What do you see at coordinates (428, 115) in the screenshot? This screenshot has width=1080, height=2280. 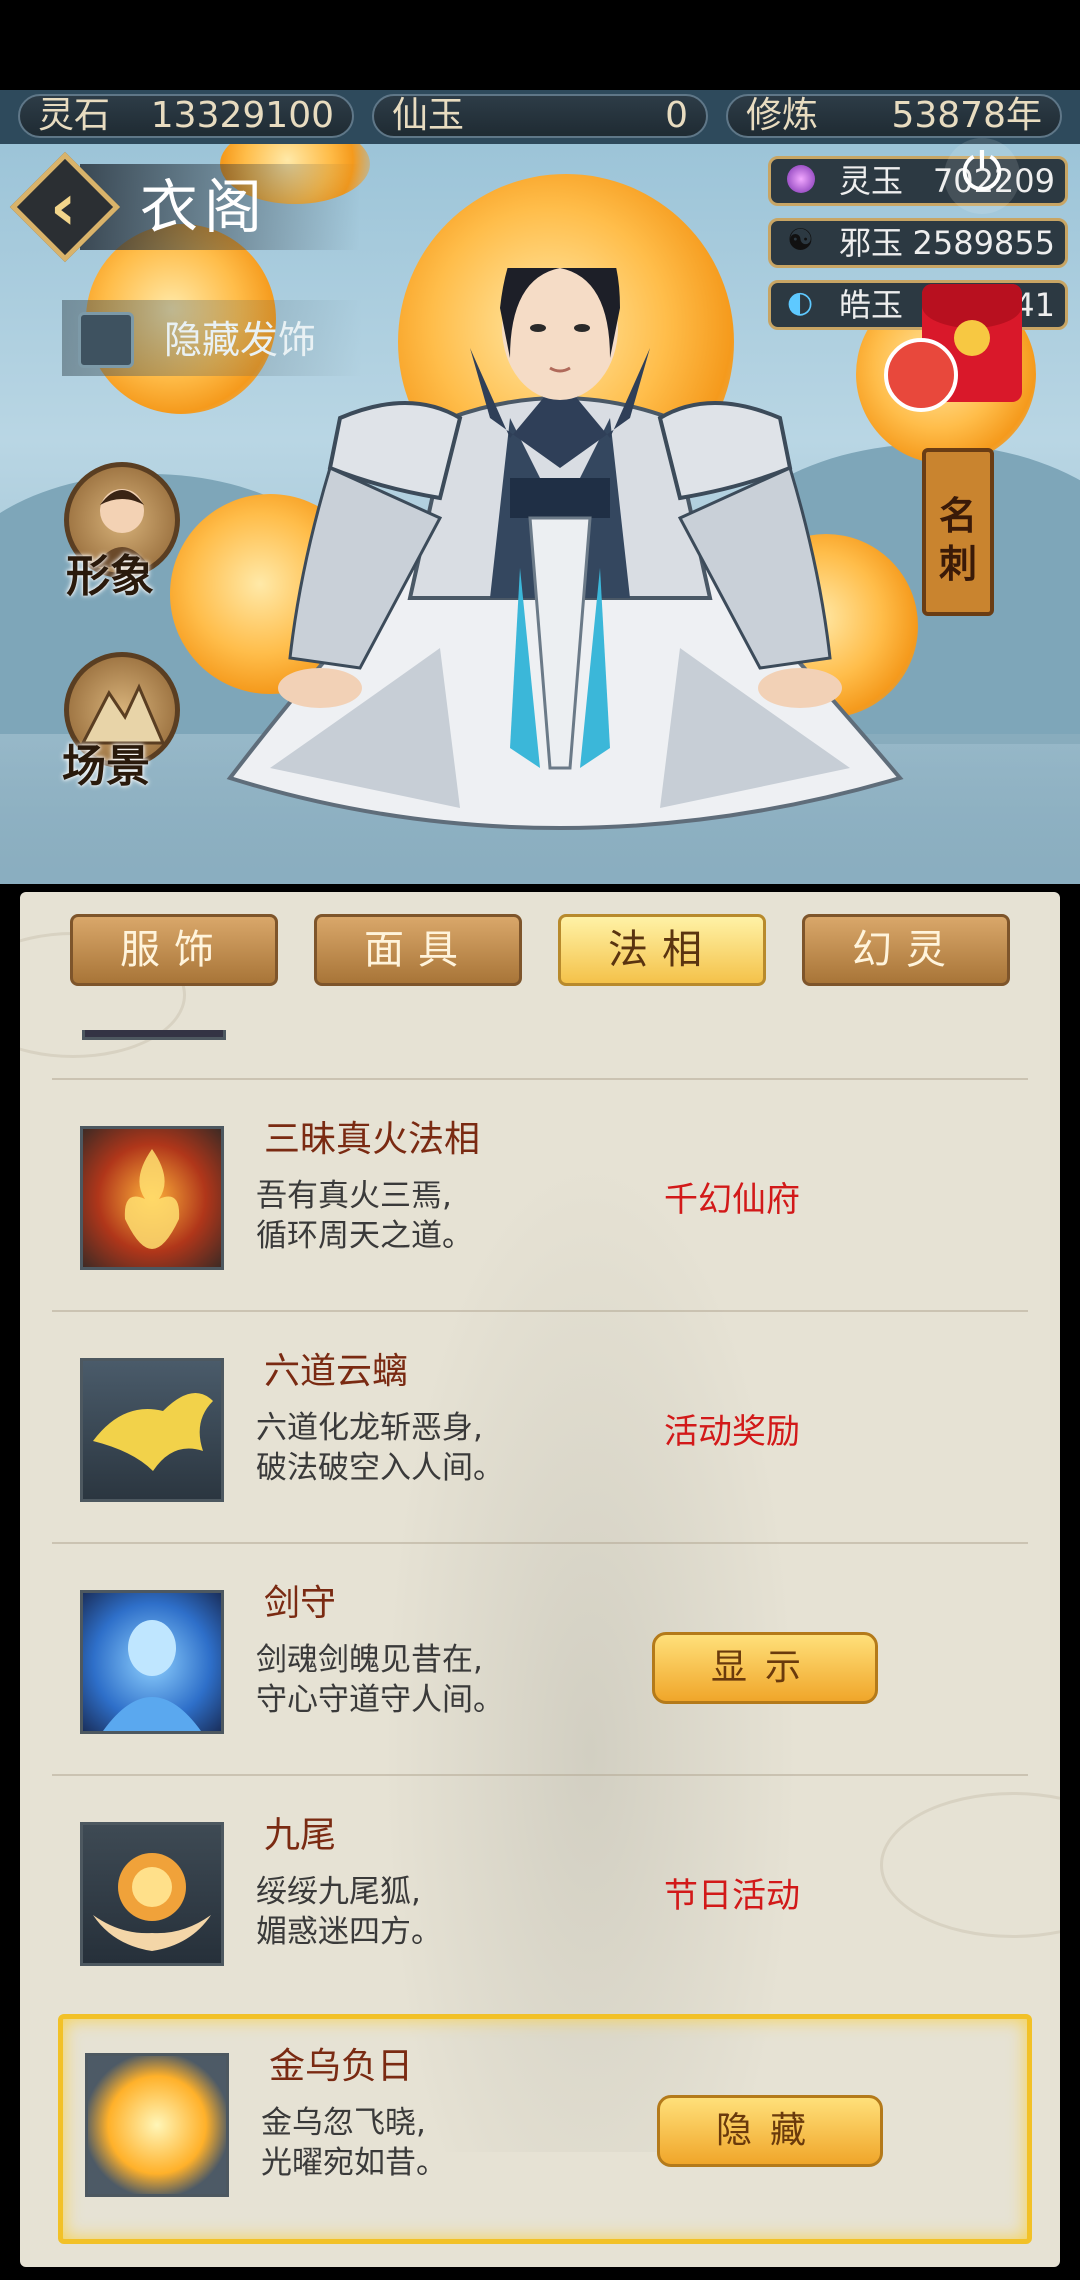 I see `xianyu-label: 仙玉` at bounding box center [428, 115].